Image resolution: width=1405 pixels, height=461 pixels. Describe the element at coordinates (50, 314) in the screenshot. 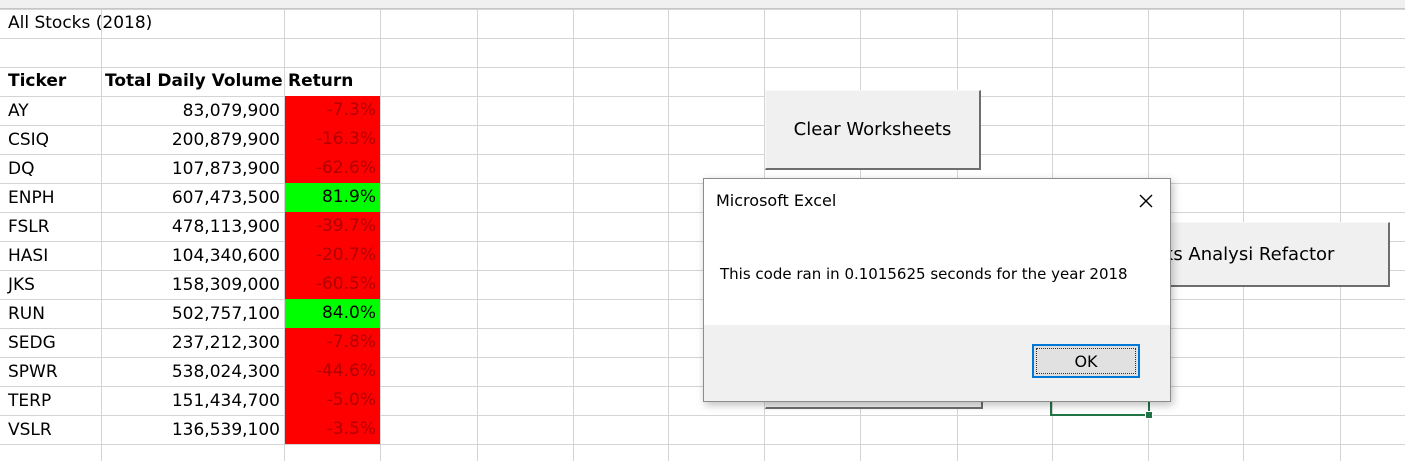

I see `ticker-cell: RUN` at that location.